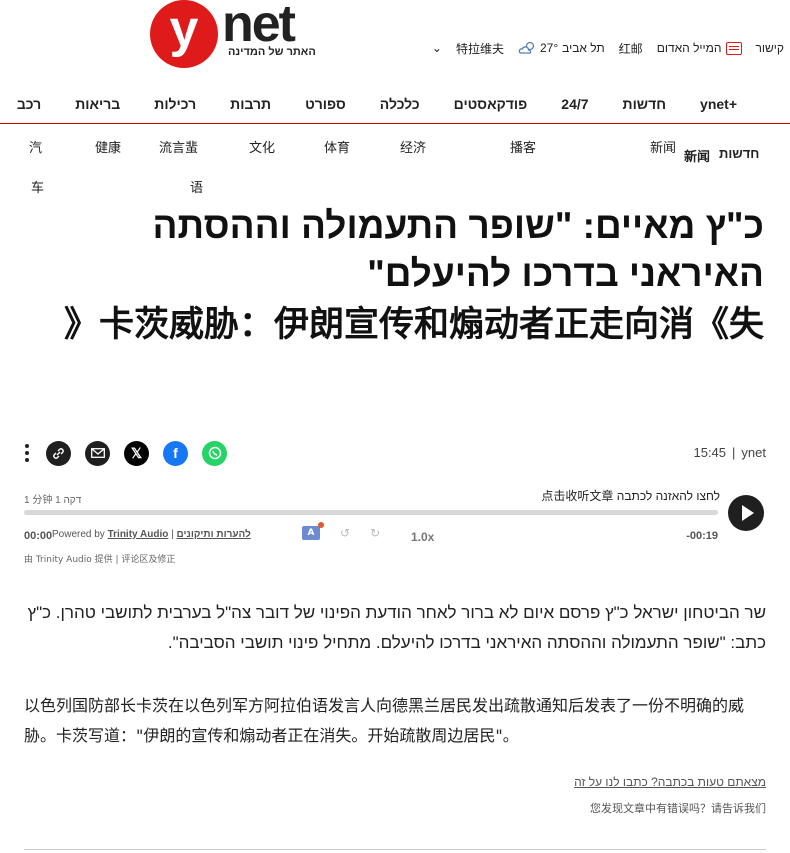 The height and width of the screenshot is (853, 790). What do you see at coordinates (235, 36) in the screenshot?
I see `ynet-logo: y net האתר של המדינה` at bounding box center [235, 36].